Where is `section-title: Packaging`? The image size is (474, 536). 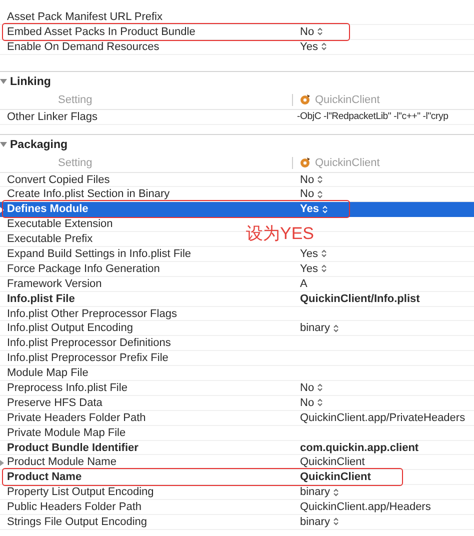 section-title: Packaging is located at coordinates (237, 145).